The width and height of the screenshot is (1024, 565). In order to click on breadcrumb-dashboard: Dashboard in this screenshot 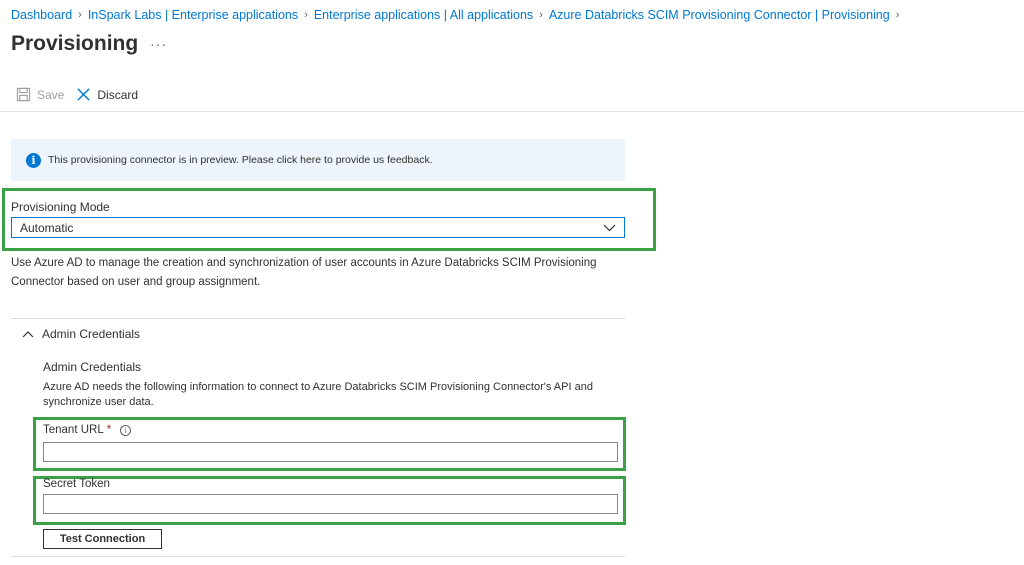, I will do `click(41, 15)`.